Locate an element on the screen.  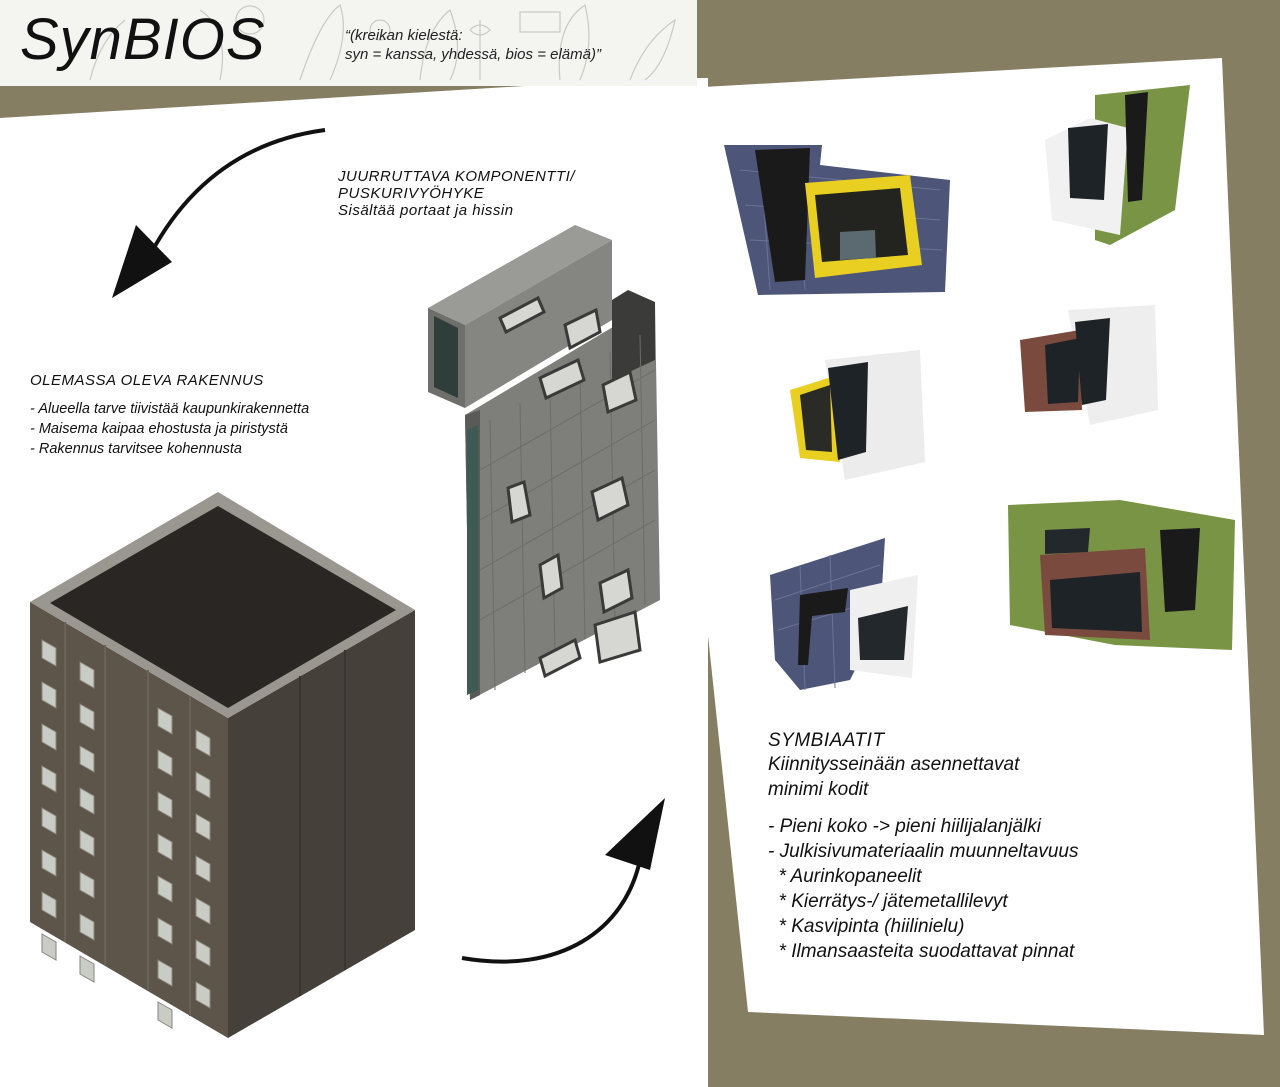
symbiate-solar-yellow is located at coordinates (837, 220).